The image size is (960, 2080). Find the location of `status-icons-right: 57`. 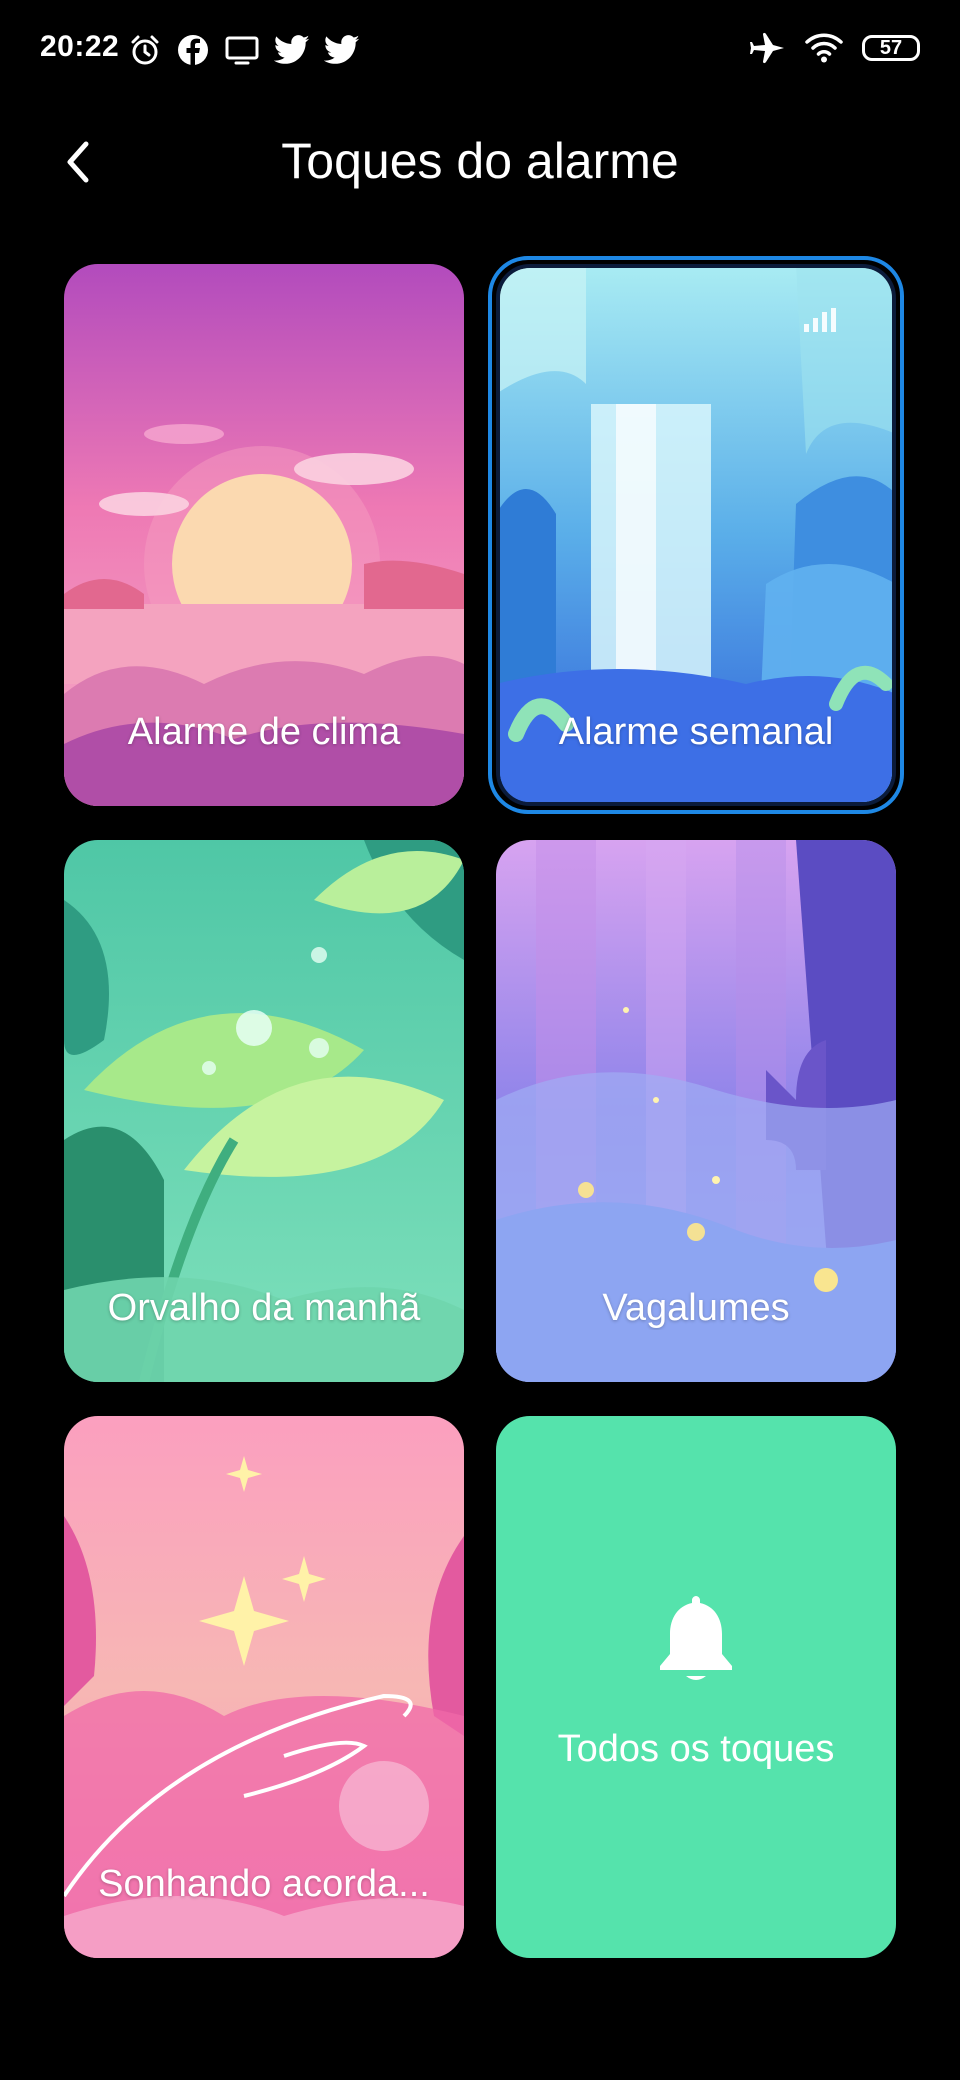

status-icons-right: 57 is located at coordinates (835, 48).